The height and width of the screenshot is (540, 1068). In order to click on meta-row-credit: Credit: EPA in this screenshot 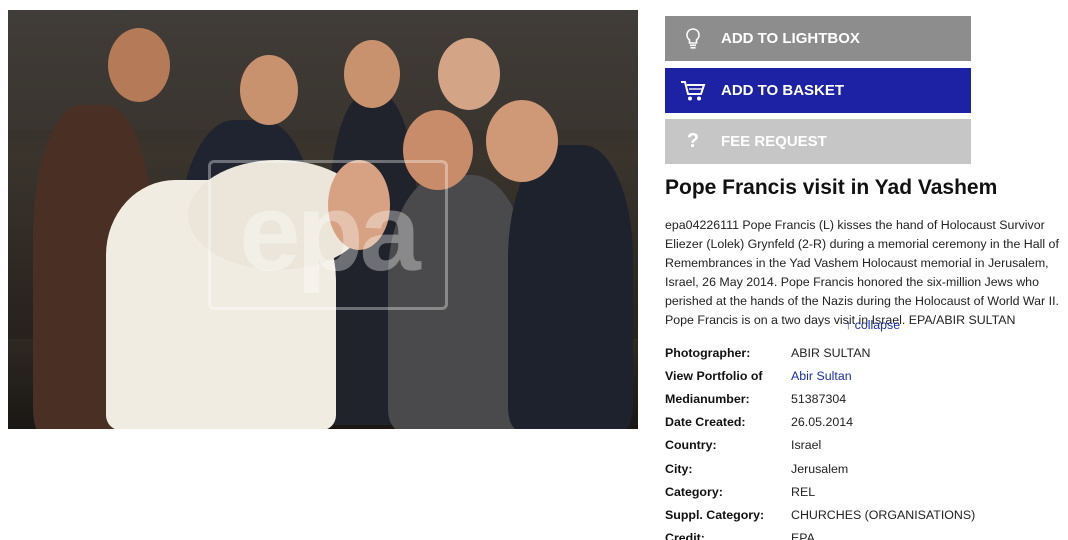, I will do `click(866, 533)`.